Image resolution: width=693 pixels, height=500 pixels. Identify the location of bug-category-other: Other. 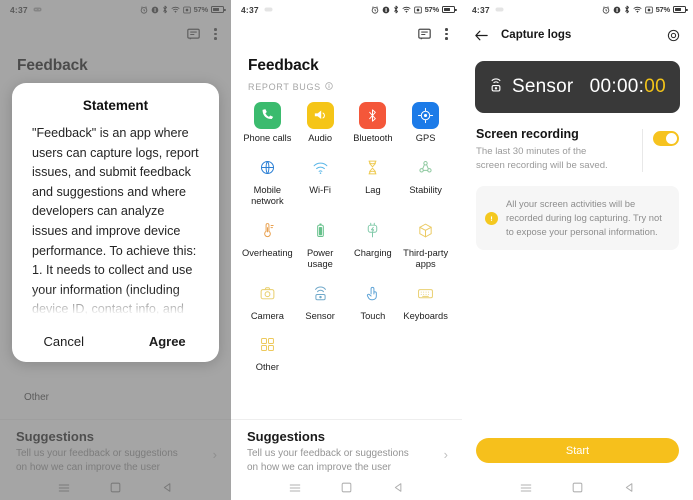
(267, 352).